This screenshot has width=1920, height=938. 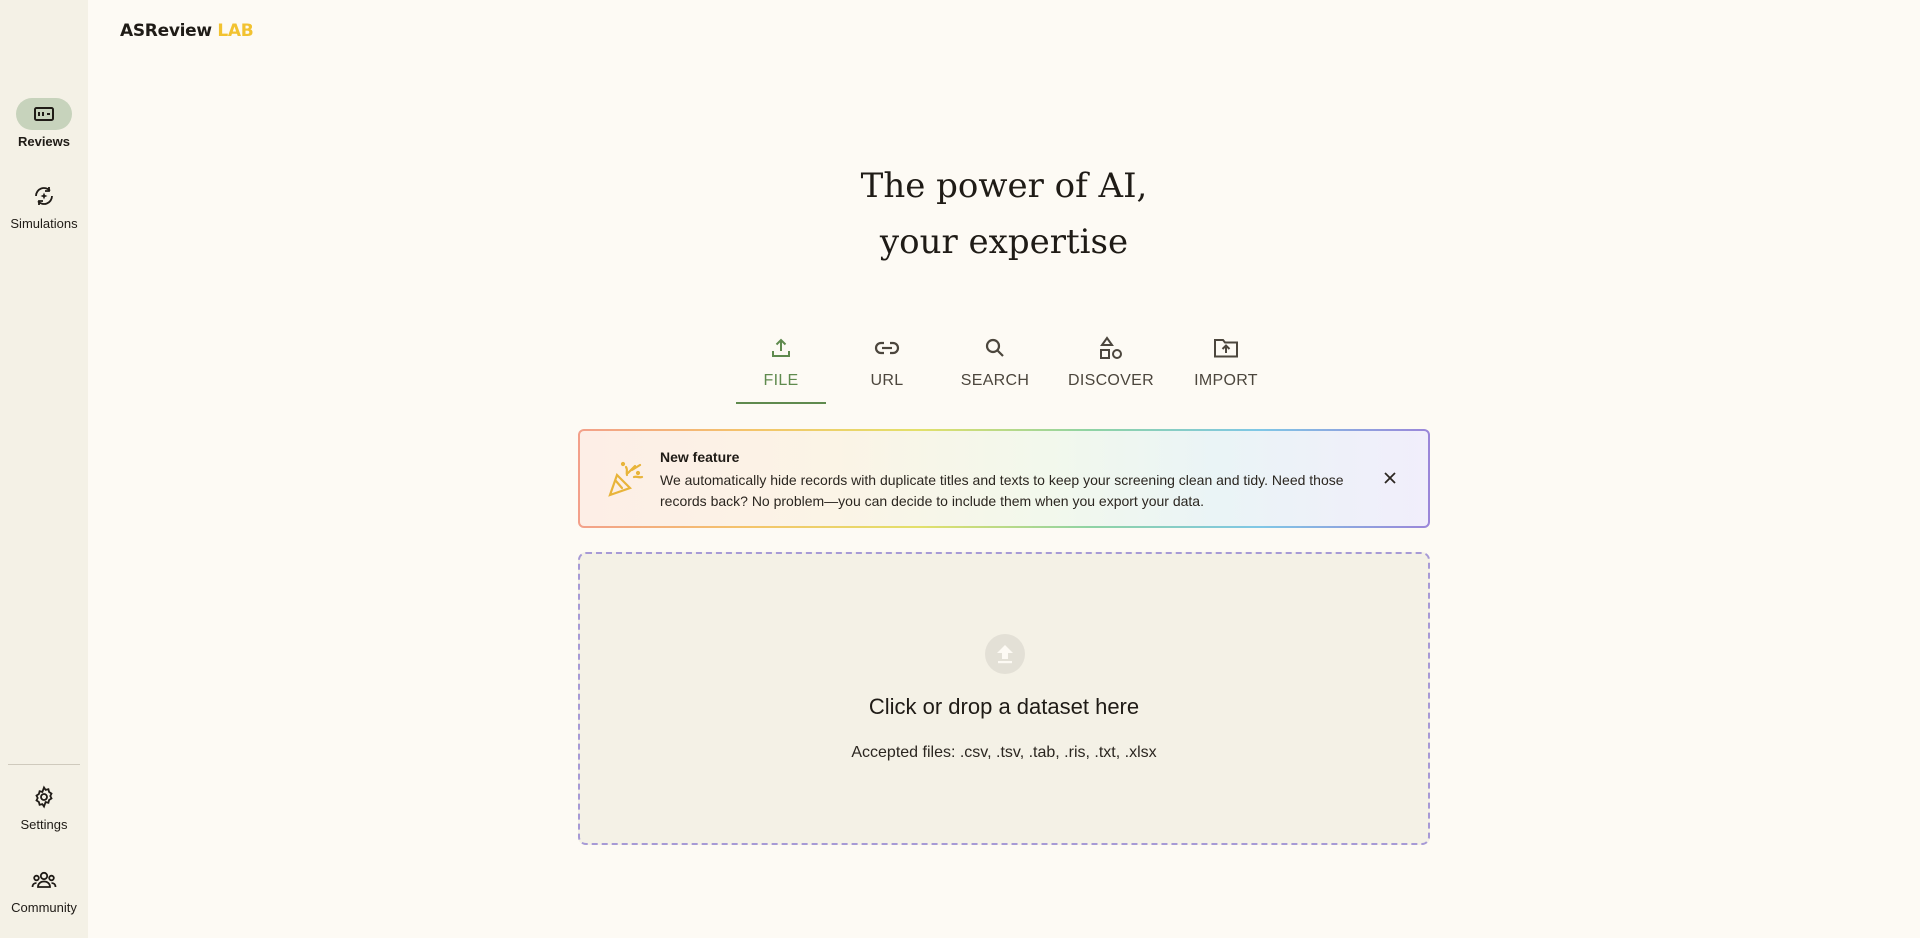 I want to click on logo-brand: ASReview, so click(x=166, y=31).